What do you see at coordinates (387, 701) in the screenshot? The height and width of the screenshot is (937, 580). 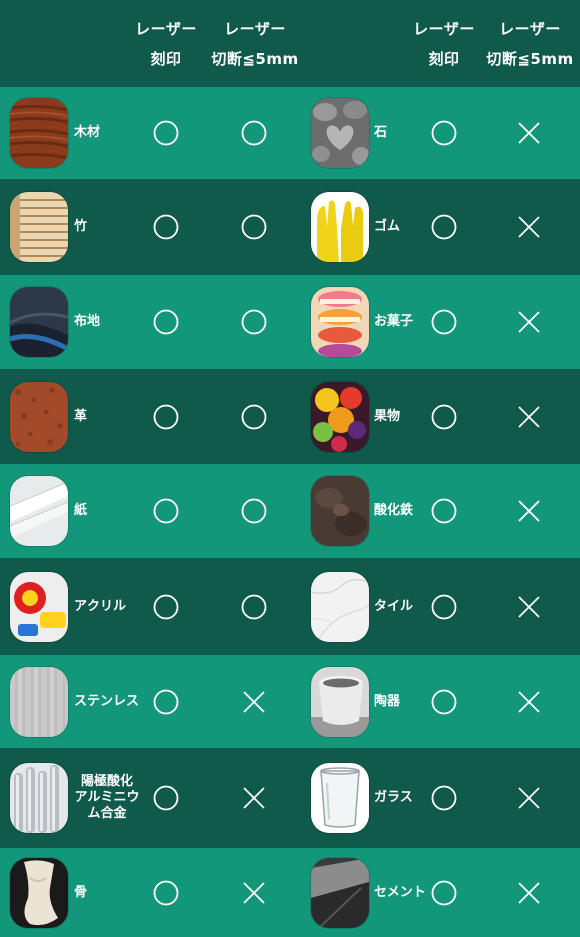 I see `material-label: 陶器` at bounding box center [387, 701].